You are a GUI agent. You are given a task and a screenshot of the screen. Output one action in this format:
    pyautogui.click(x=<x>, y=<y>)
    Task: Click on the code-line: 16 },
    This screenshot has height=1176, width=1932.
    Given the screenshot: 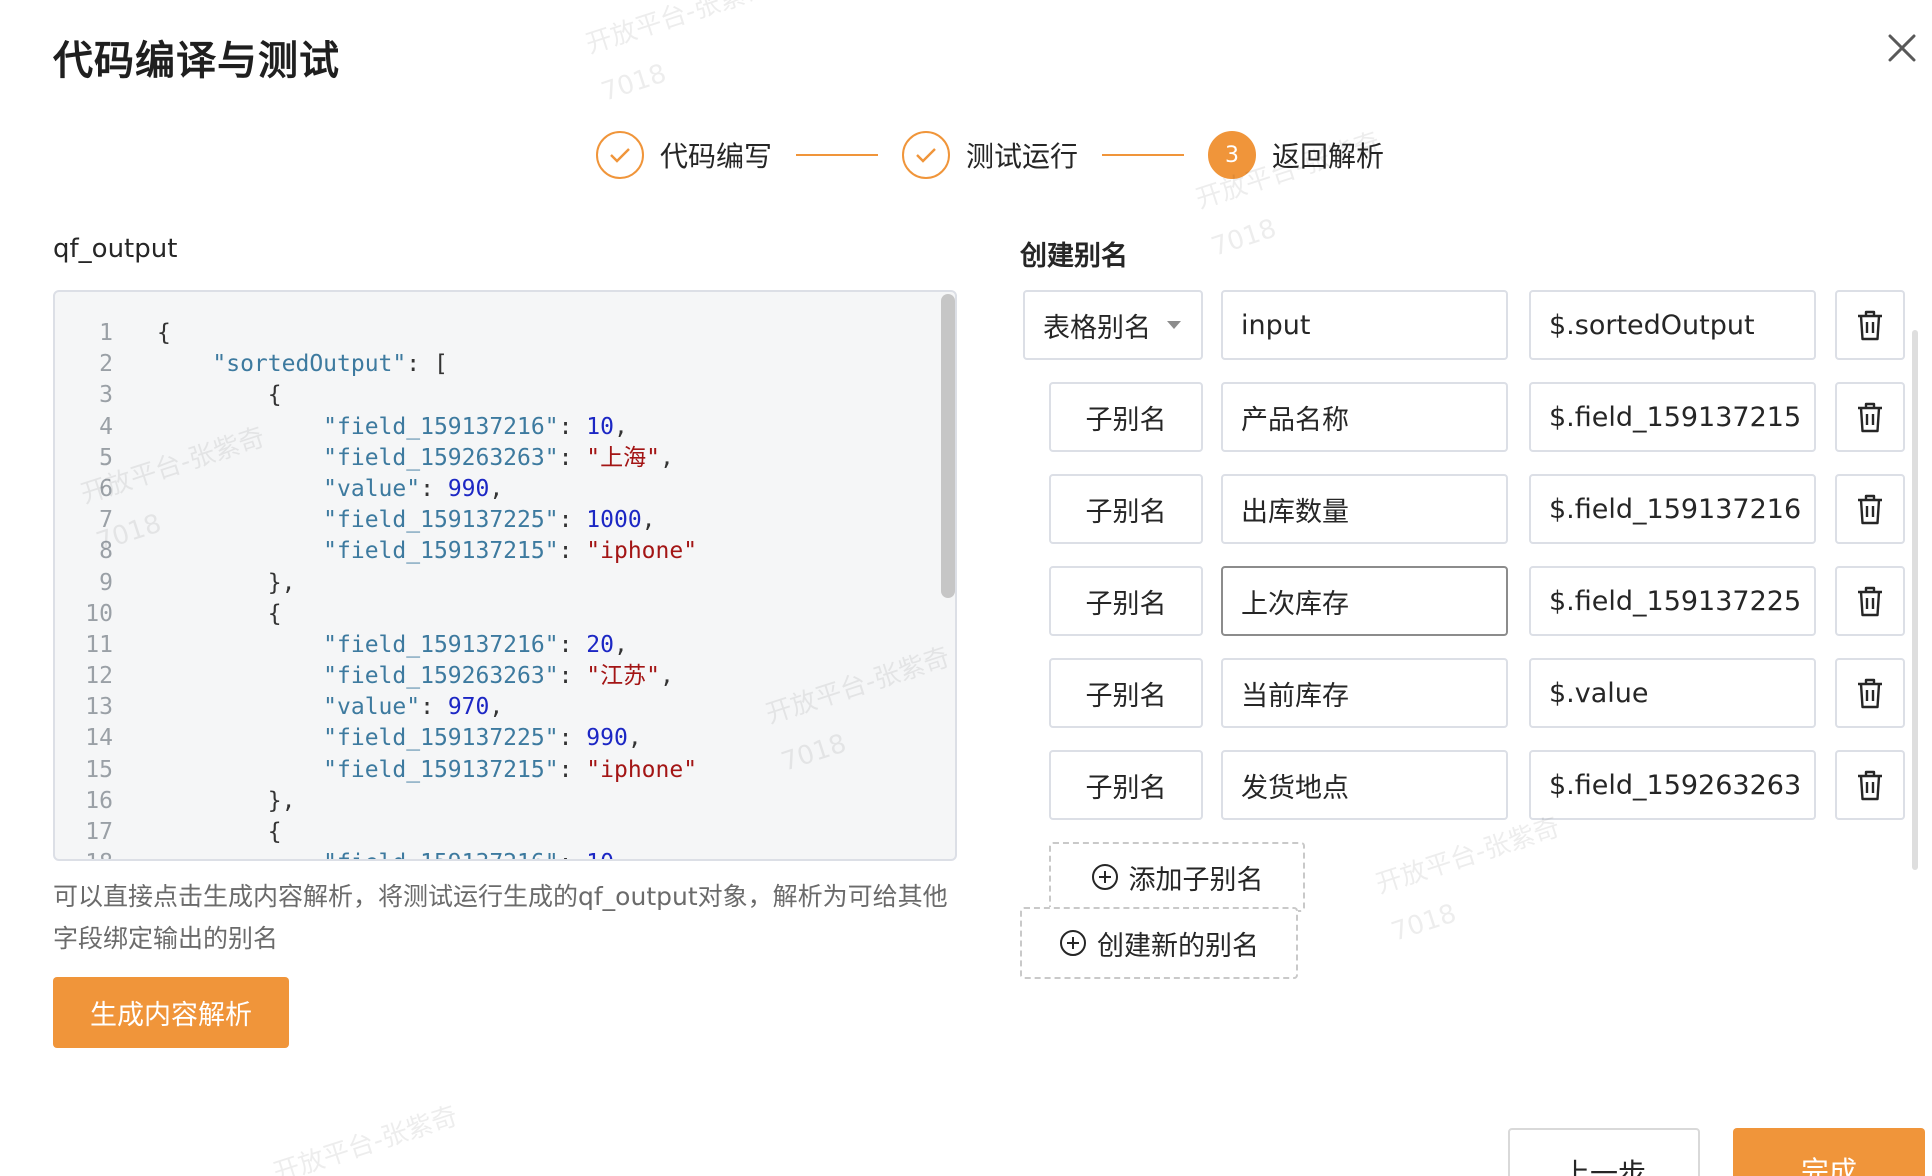 What is the action you would take?
    pyautogui.click(x=376, y=801)
    